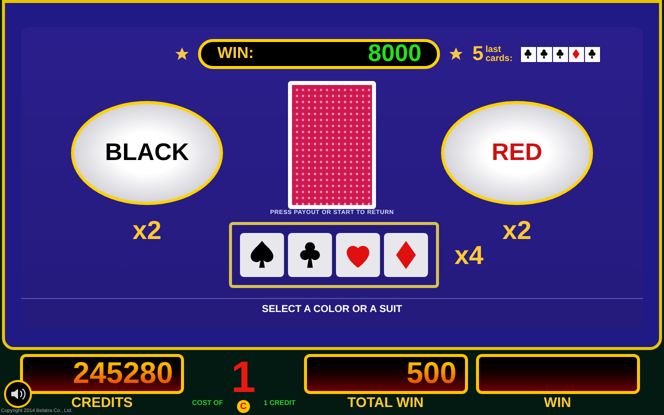 Image resolution: width=664 pixels, height=415 pixels. What do you see at coordinates (517, 153) in the screenshot?
I see `color-button: RED` at bounding box center [517, 153].